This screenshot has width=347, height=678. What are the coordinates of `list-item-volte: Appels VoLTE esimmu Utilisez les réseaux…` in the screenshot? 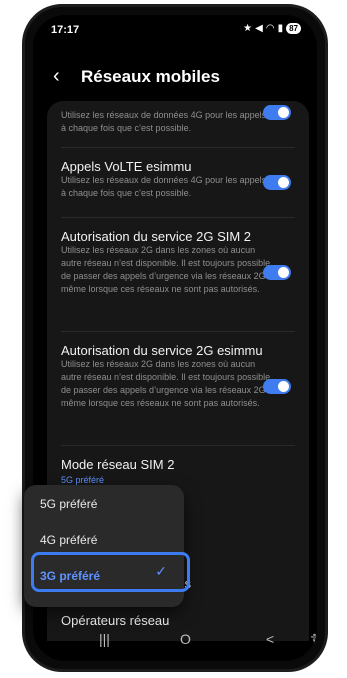 It's located at (178, 179).